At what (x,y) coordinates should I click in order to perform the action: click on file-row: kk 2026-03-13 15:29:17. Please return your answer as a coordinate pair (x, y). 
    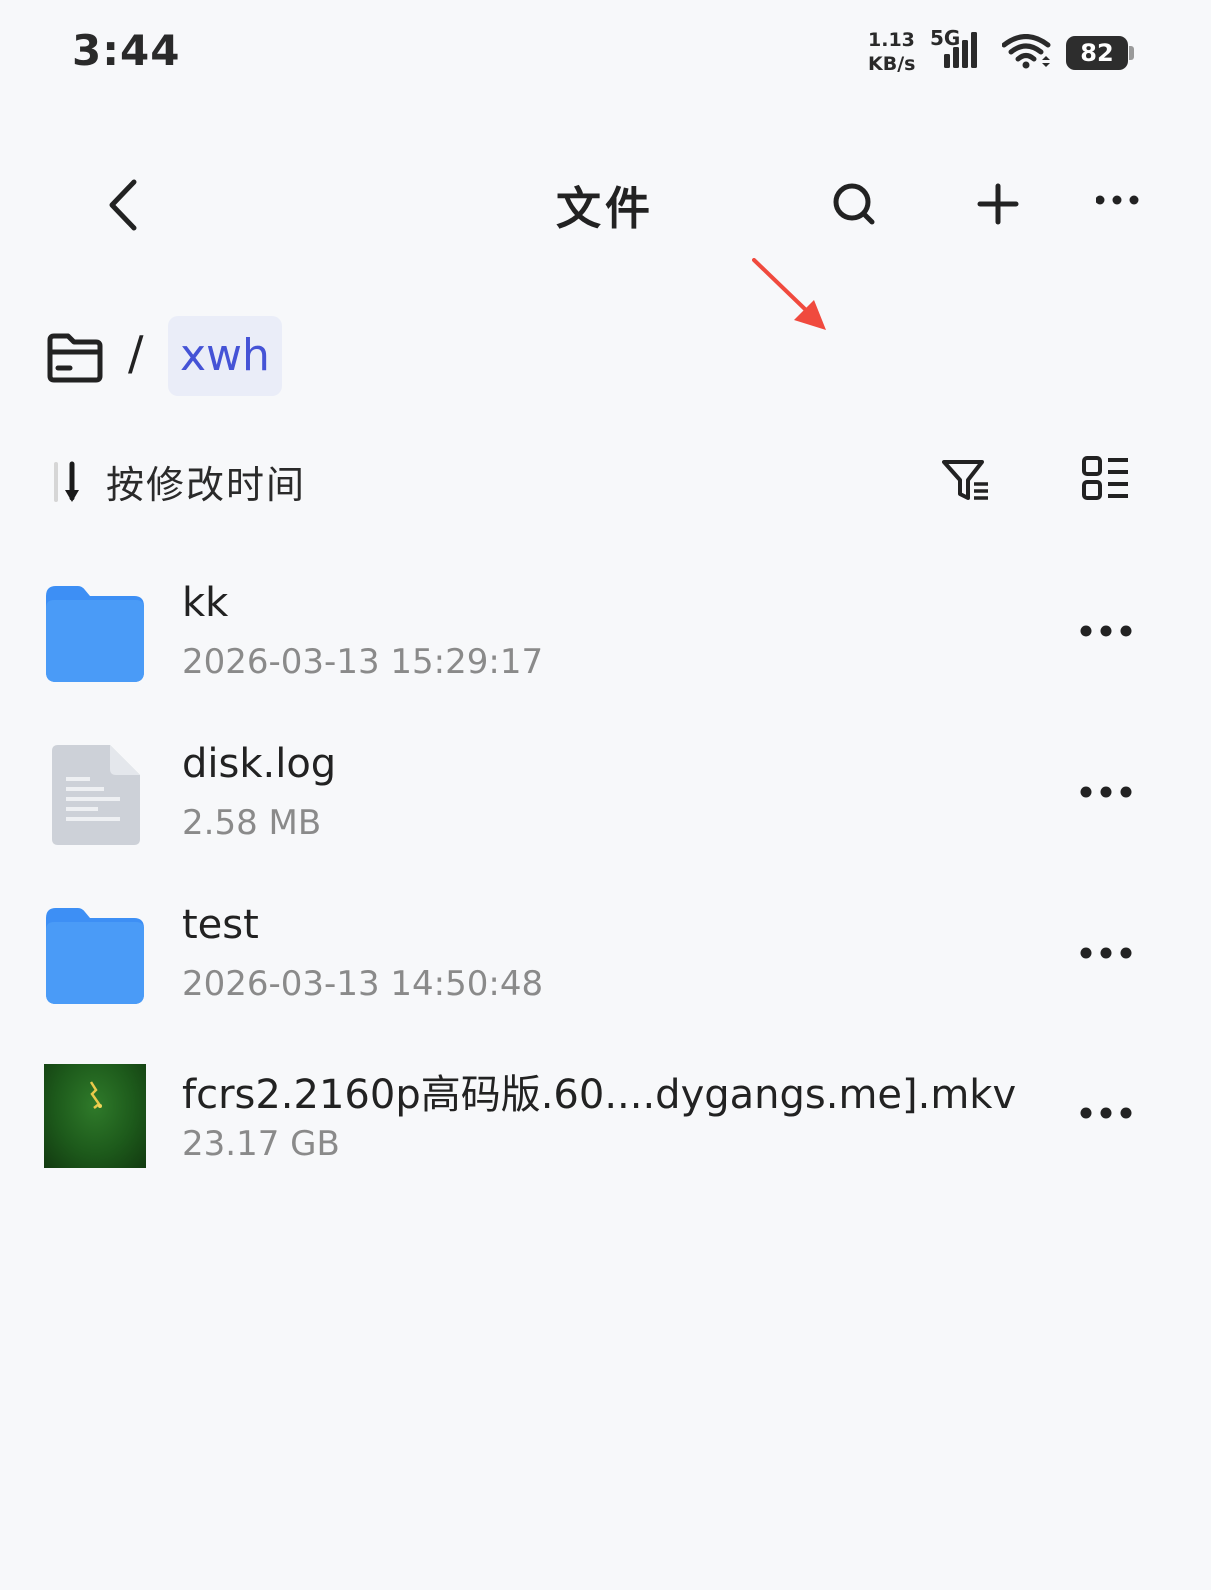
    Looking at the image, I should click on (605, 635).